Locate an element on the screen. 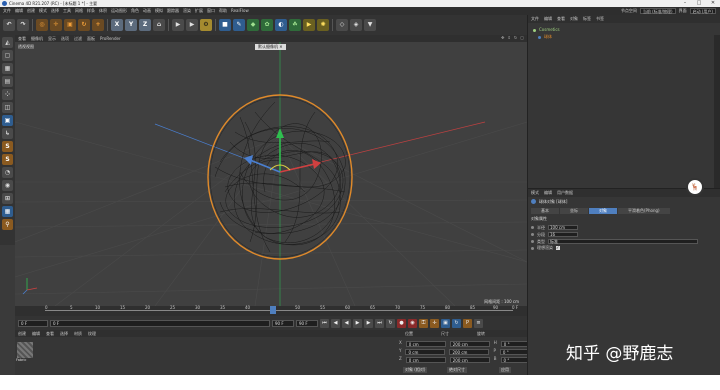  menu-spline: 样条 is located at coordinates (91, 11).